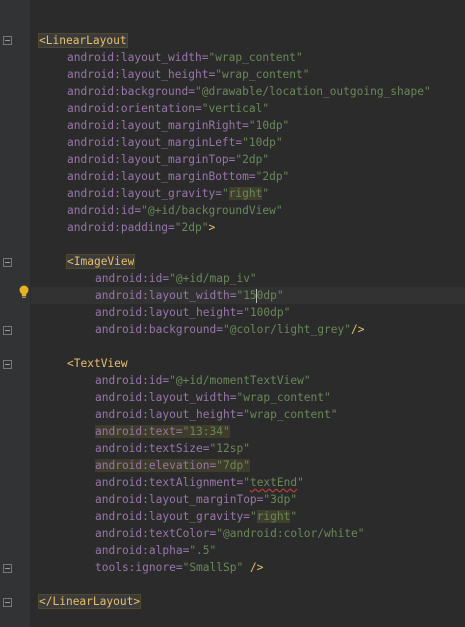 The height and width of the screenshot is (627, 465). I want to click on editor-gutter, so click(15, 313).